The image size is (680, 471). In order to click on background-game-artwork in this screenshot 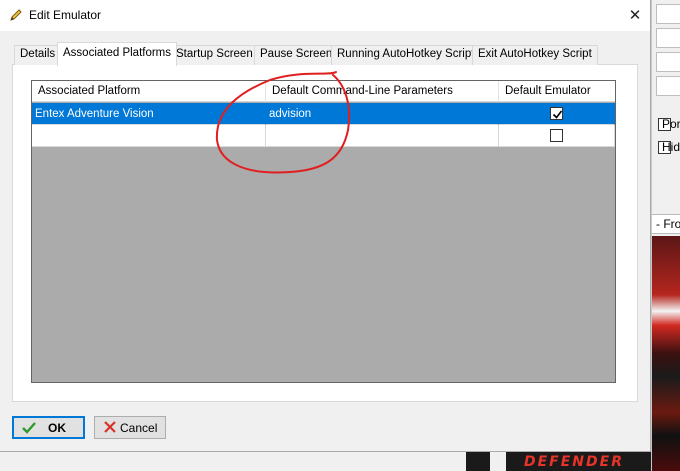, I will do `click(666, 353)`.